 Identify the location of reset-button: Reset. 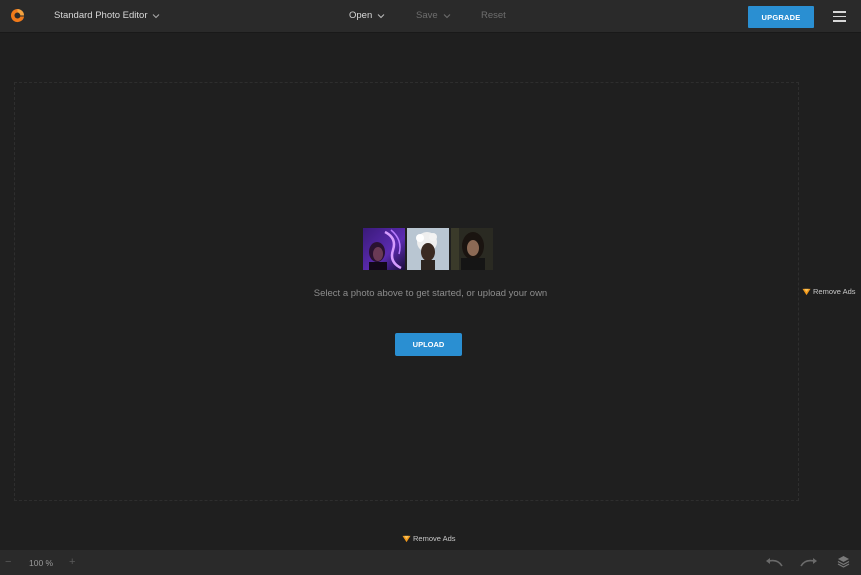
(493, 15).